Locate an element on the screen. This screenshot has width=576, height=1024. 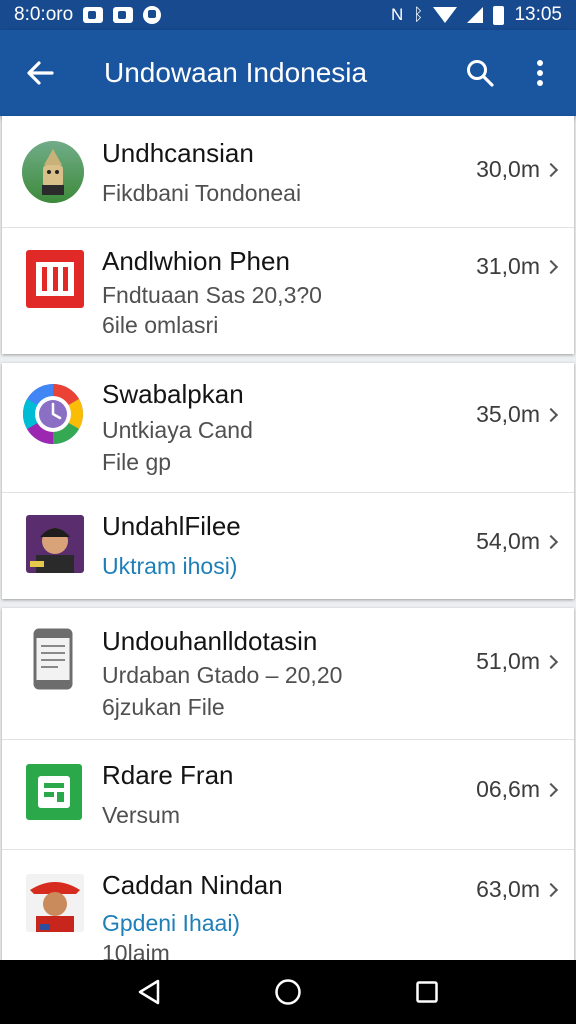
mail-icon is located at coordinates (93, 15).